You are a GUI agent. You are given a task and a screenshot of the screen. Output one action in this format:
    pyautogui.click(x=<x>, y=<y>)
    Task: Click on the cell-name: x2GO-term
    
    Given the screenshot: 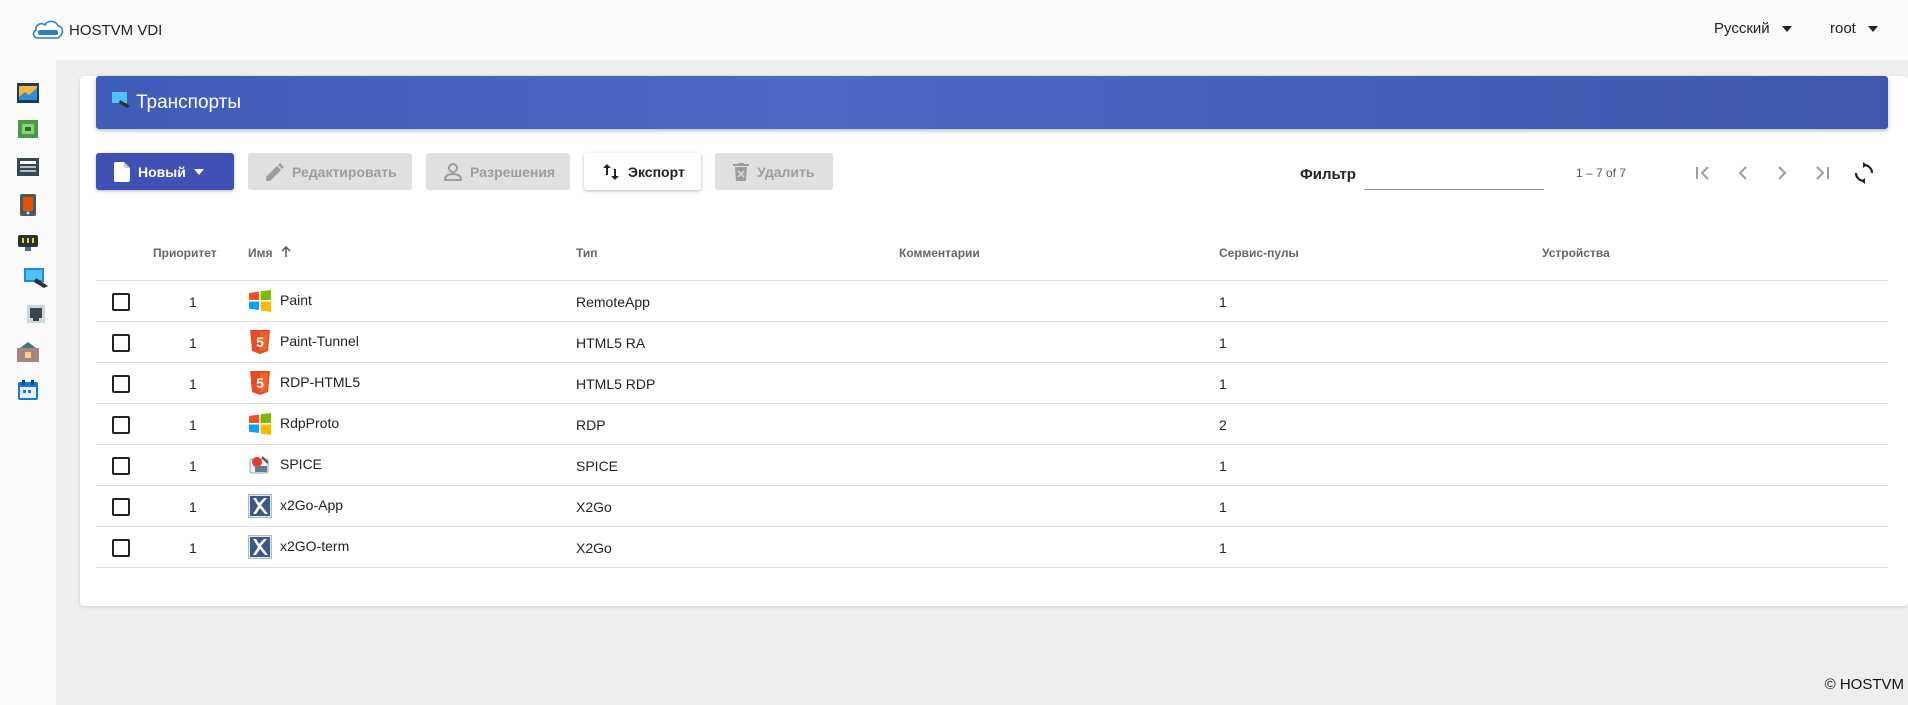 What is the action you would take?
    pyautogui.click(x=315, y=546)
    